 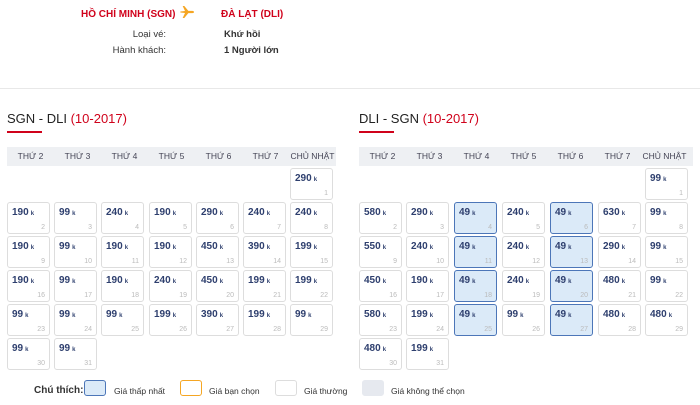 I want to click on return-day-cell-17: 190 k 17, so click(x=427, y=286).